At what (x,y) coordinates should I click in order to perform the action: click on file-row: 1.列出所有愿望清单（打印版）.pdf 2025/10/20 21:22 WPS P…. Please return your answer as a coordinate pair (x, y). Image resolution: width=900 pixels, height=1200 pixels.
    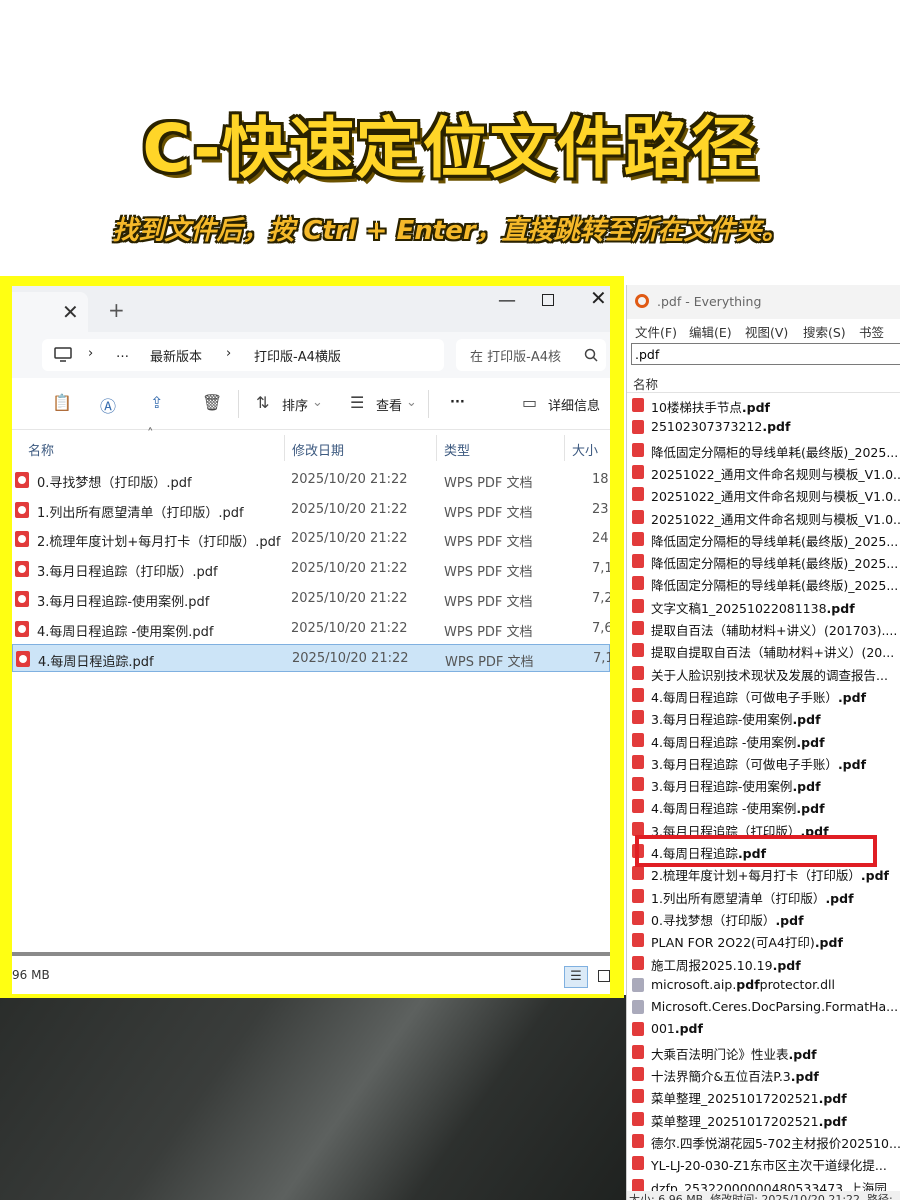
    Looking at the image, I should click on (311, 510).